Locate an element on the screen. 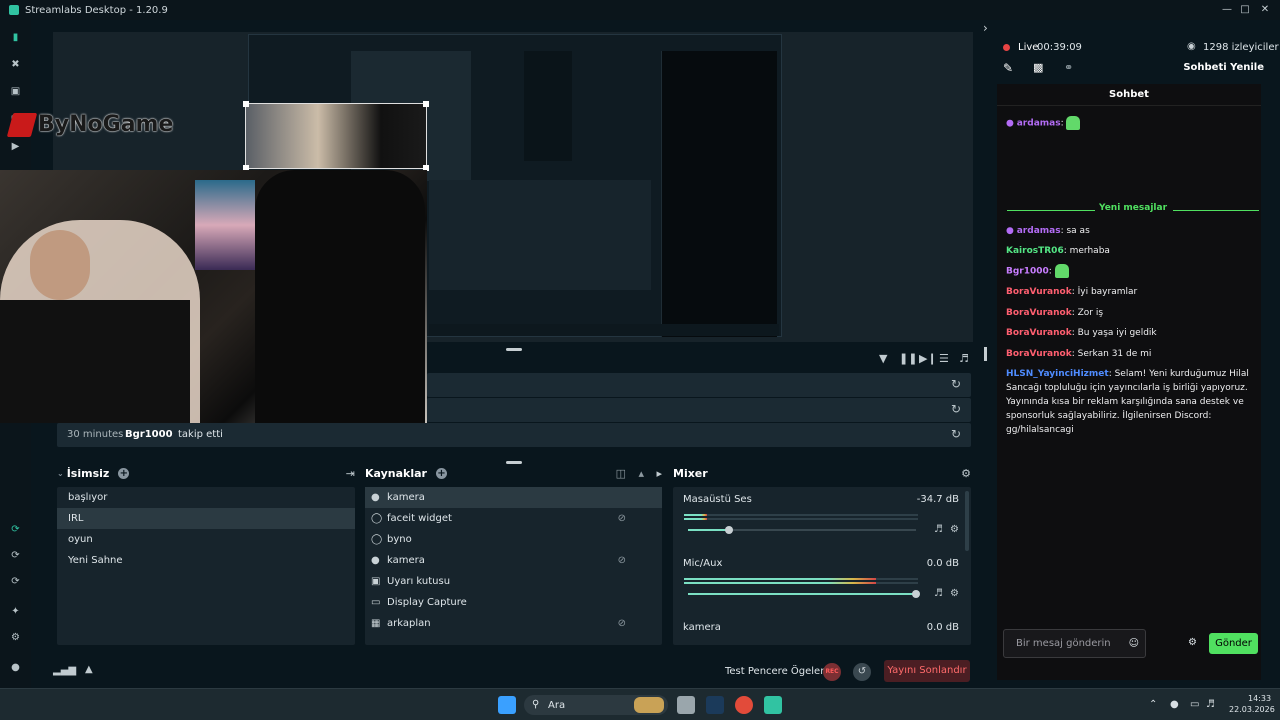 This screenshot has width=1280, height=720. chat-input: Bir mesaj gönderin ☺ is located at coordinates (1074, 643).